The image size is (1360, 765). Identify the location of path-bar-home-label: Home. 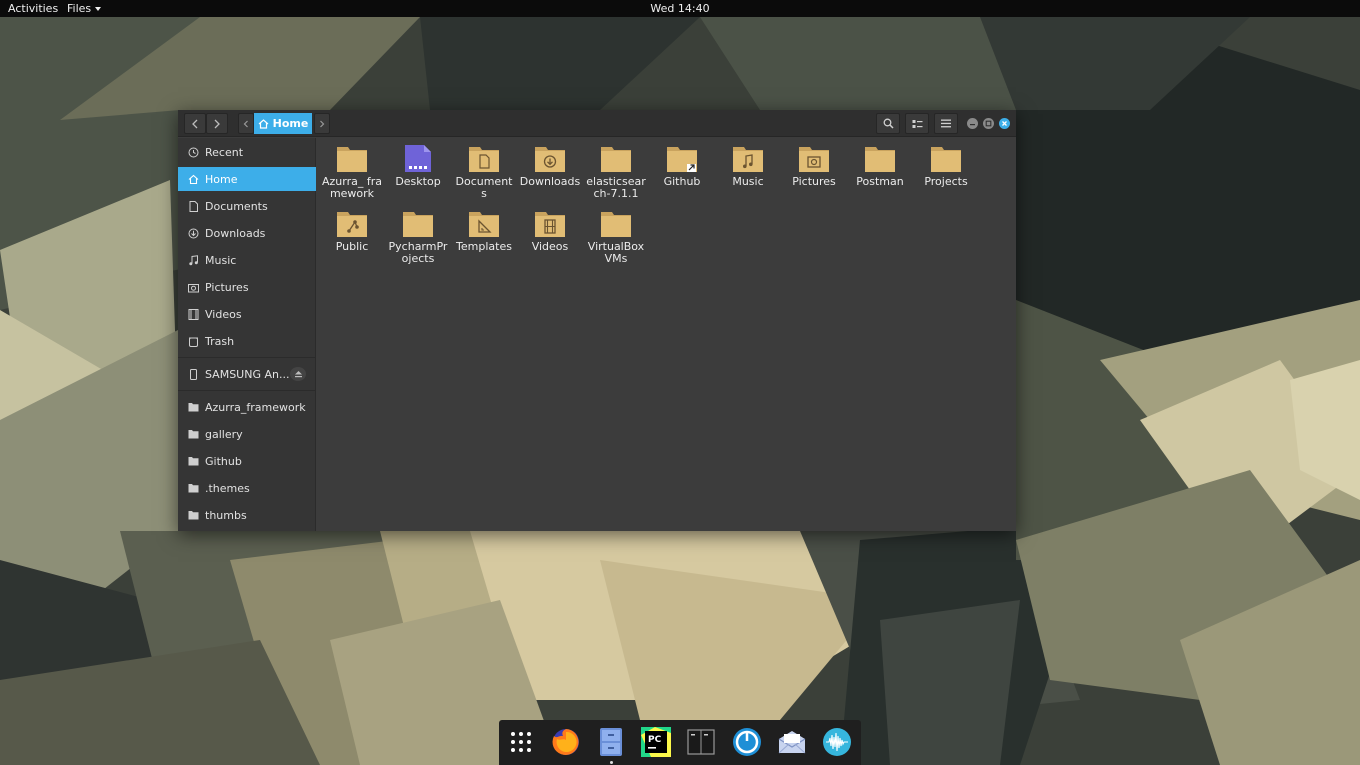
(290, 123).